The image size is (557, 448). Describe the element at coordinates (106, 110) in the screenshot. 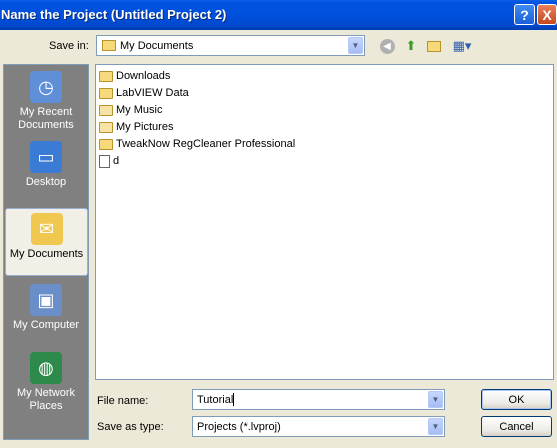

I see `music-folder-icon` at that location.